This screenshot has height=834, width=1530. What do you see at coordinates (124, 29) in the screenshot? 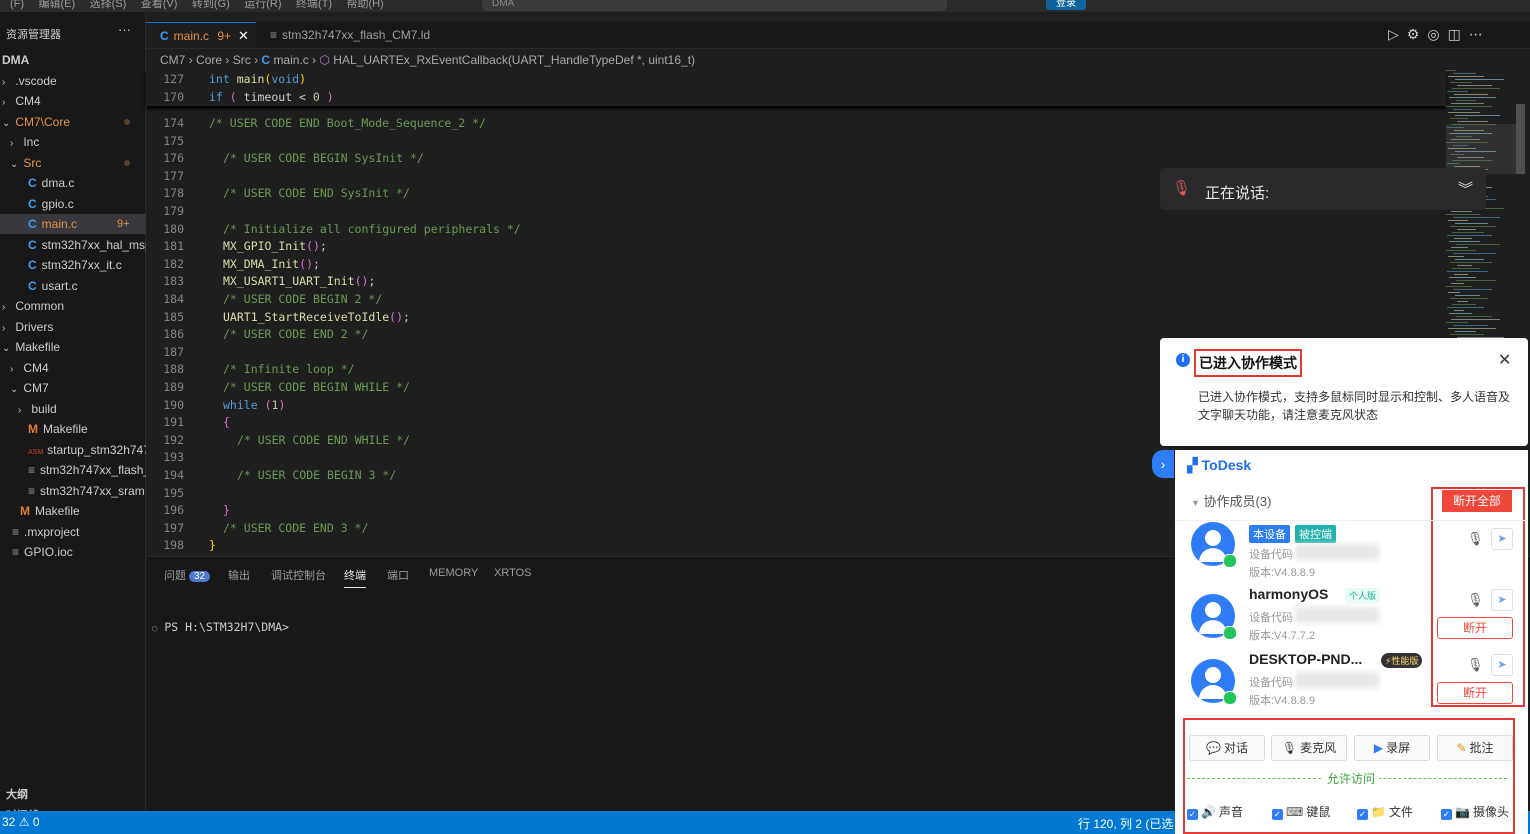
I see `more-actions-icon: ···` at bounding box center [124, 29].